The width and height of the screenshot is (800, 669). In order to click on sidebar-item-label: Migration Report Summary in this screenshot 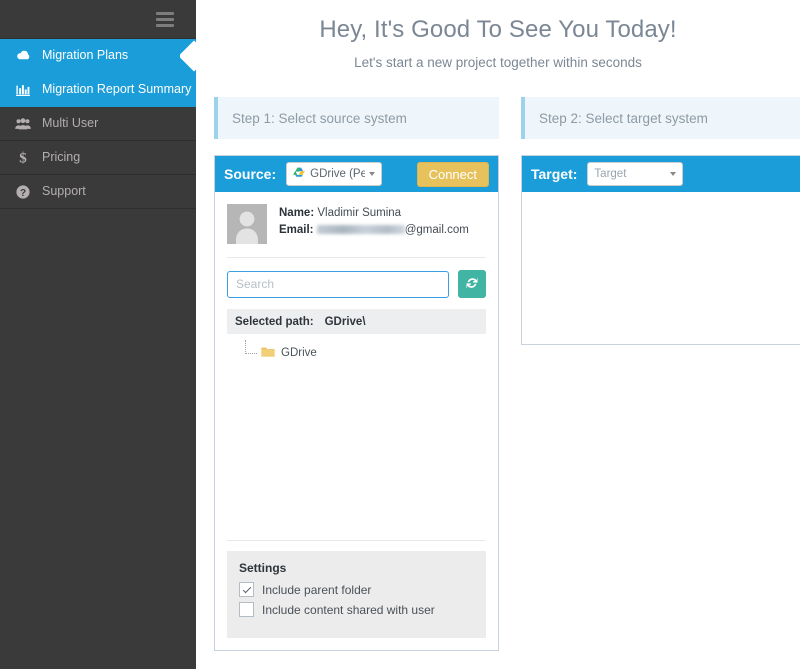, I will do `click(117, 89)`.